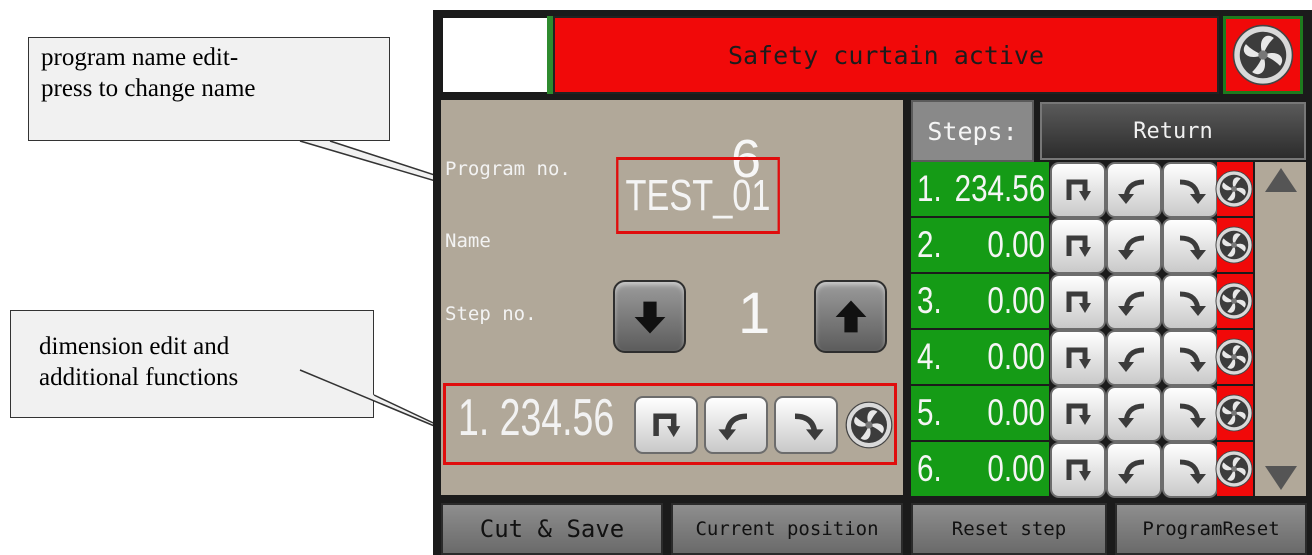 This screenshot has height=555, width=1312. I want to click on step-value-cell: 6. 0.00, so click(980, 469).